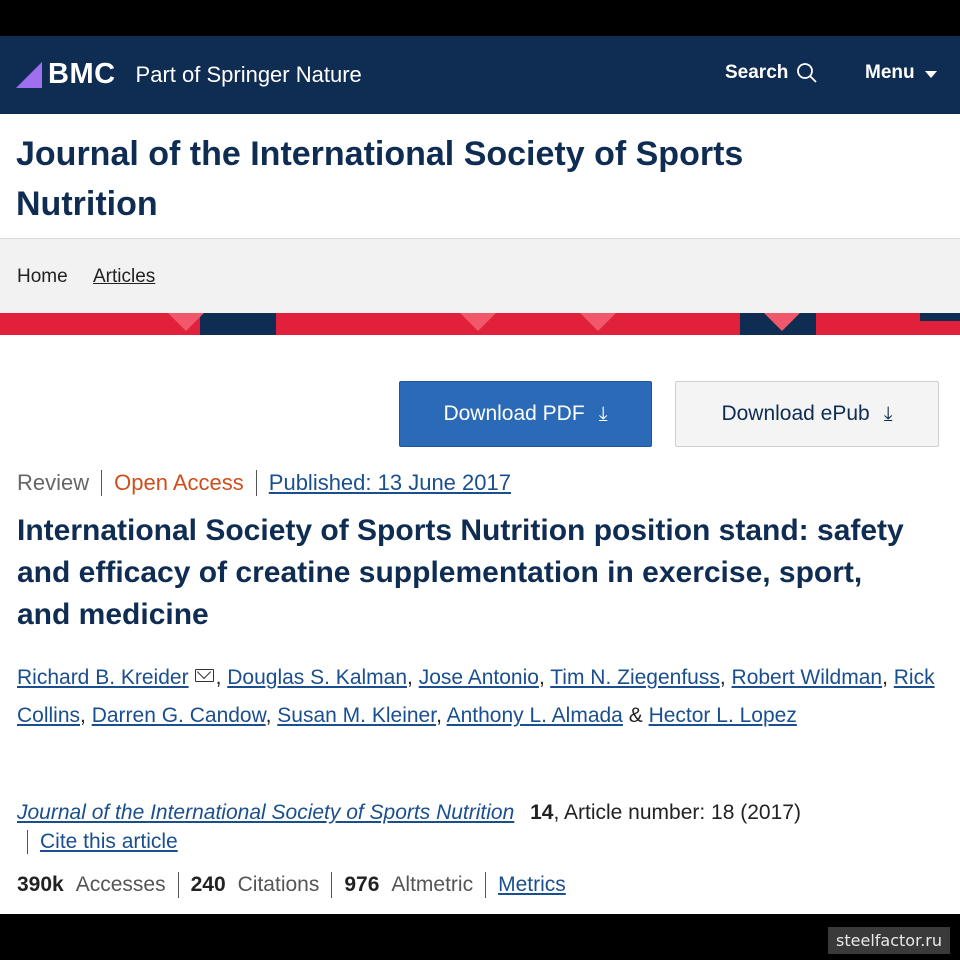 The height and width of the screenshot is (960, 960). Describe the element at coordinates (890, 72) in the screenshot. I see `menu-label: Menu` at that location.